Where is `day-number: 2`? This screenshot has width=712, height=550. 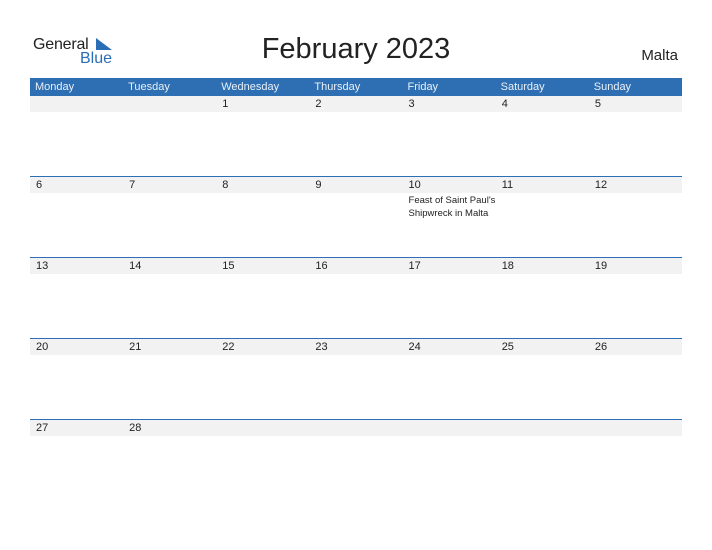
day-number: 2 is located at coordinates (318, 104).